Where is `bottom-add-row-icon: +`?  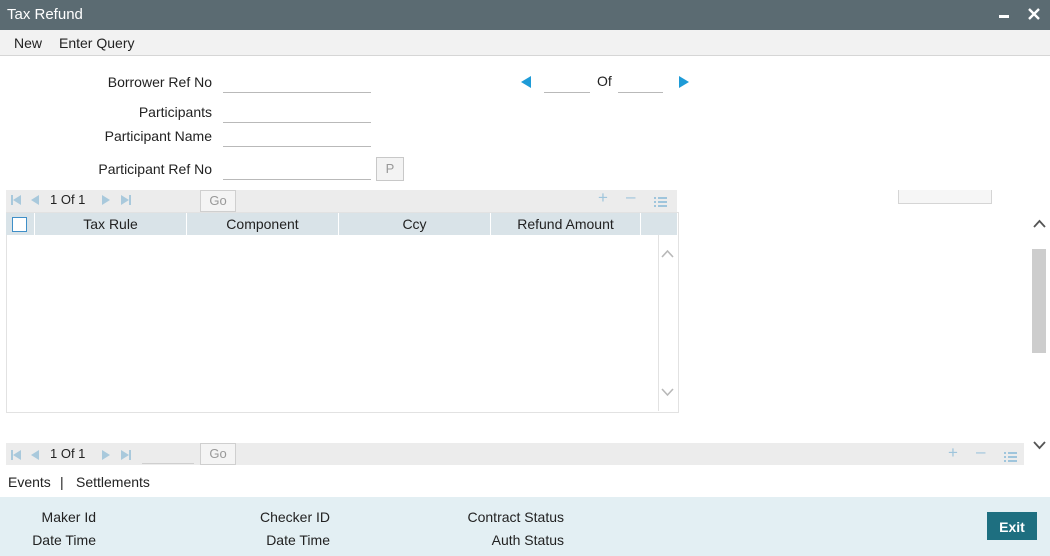 bottom-add-row-icon: + is located at coordinates (953, 453).